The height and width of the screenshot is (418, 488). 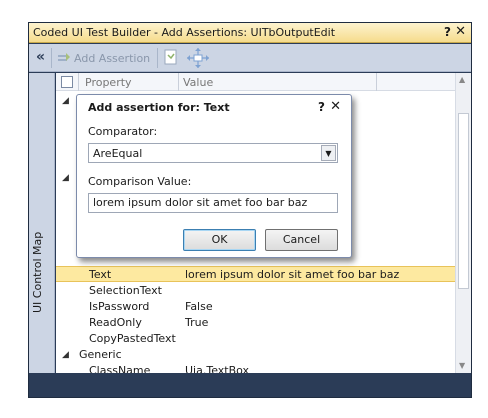 What do you see at coordinates (292, 274) in the screenshot?
I see `property-value: lorem ipsum dolor sit amet foo bar baz` at bounding box center [292, 274].